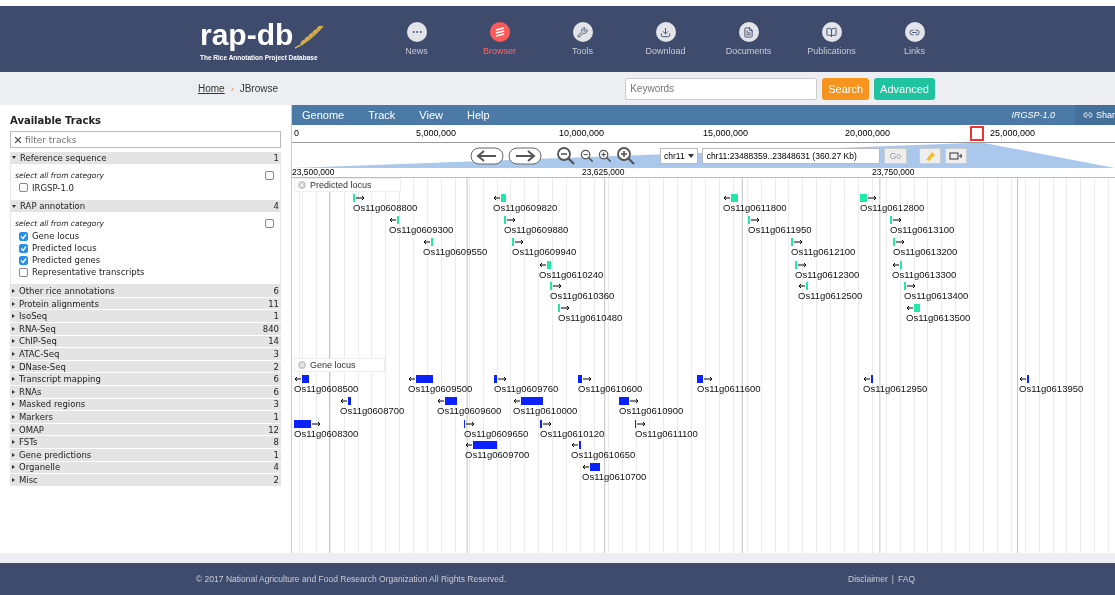 Image resolution: width=1115 pixels, height=595 pixels. Describe the element at coordinates (790, 155) in the screenshot. I see `location-field: chr11:23488359..23848631 (360.27 Kb)` at that location.